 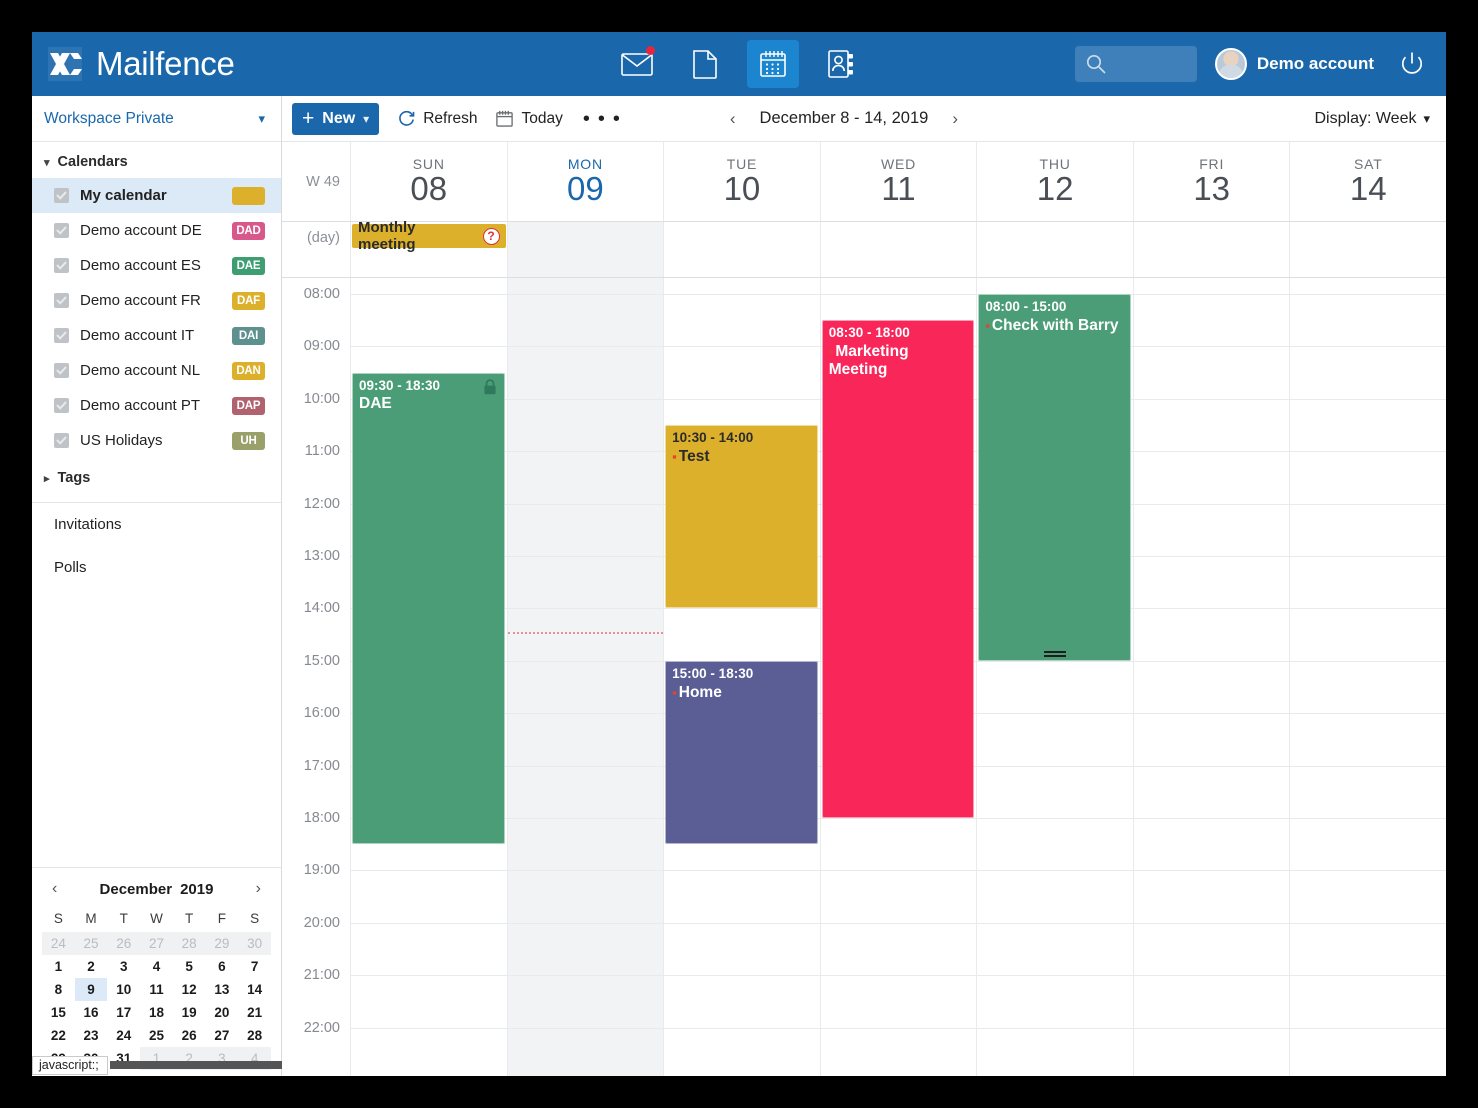 What do you see at coordinates (248, 405) in the screenshot?
I see `calendar-color-swatch: DAP` at bounding box center [248, 405].